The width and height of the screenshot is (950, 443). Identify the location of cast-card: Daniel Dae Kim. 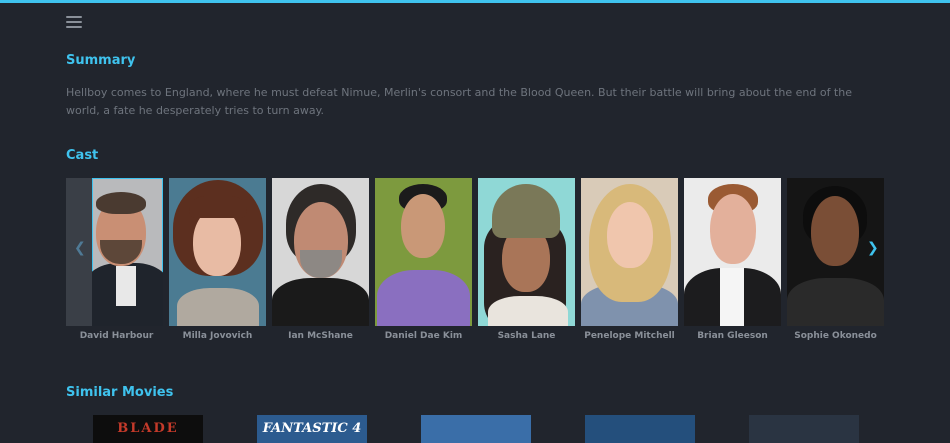
(423, 259).